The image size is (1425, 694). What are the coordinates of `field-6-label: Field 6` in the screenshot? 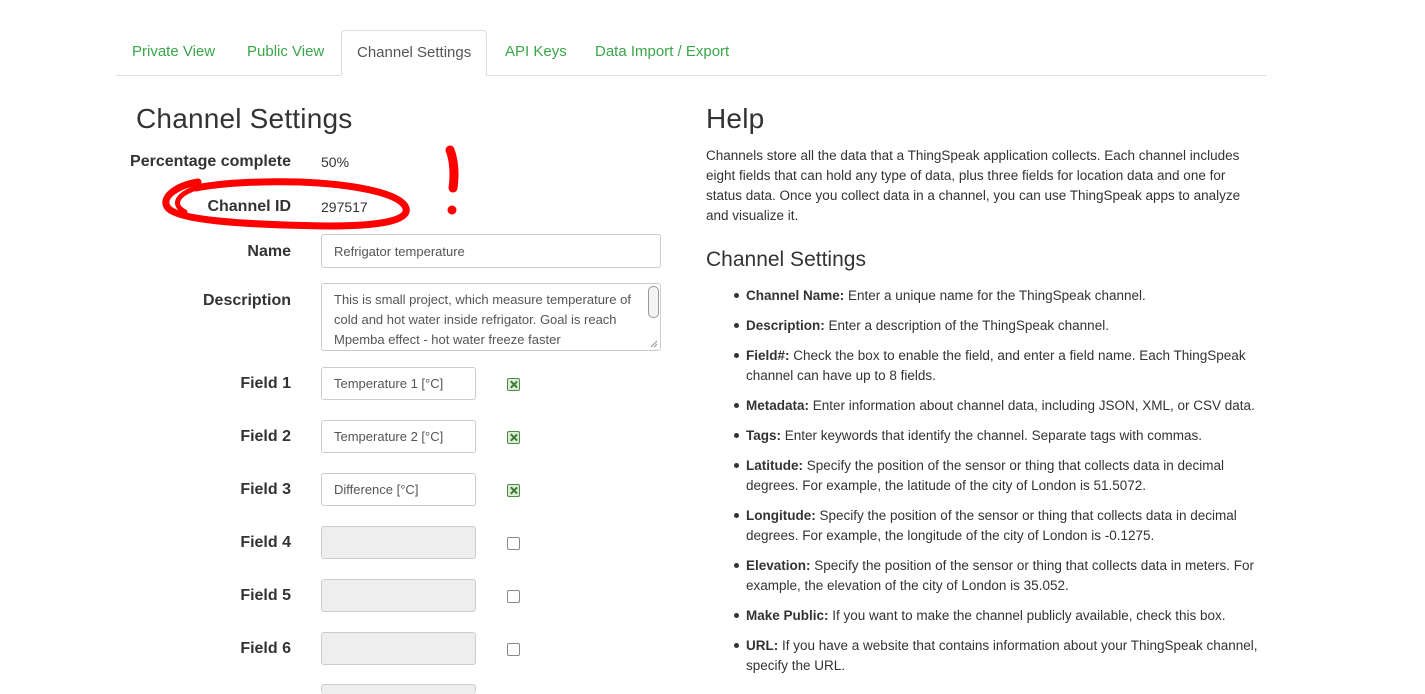 It's located at (265, 648).